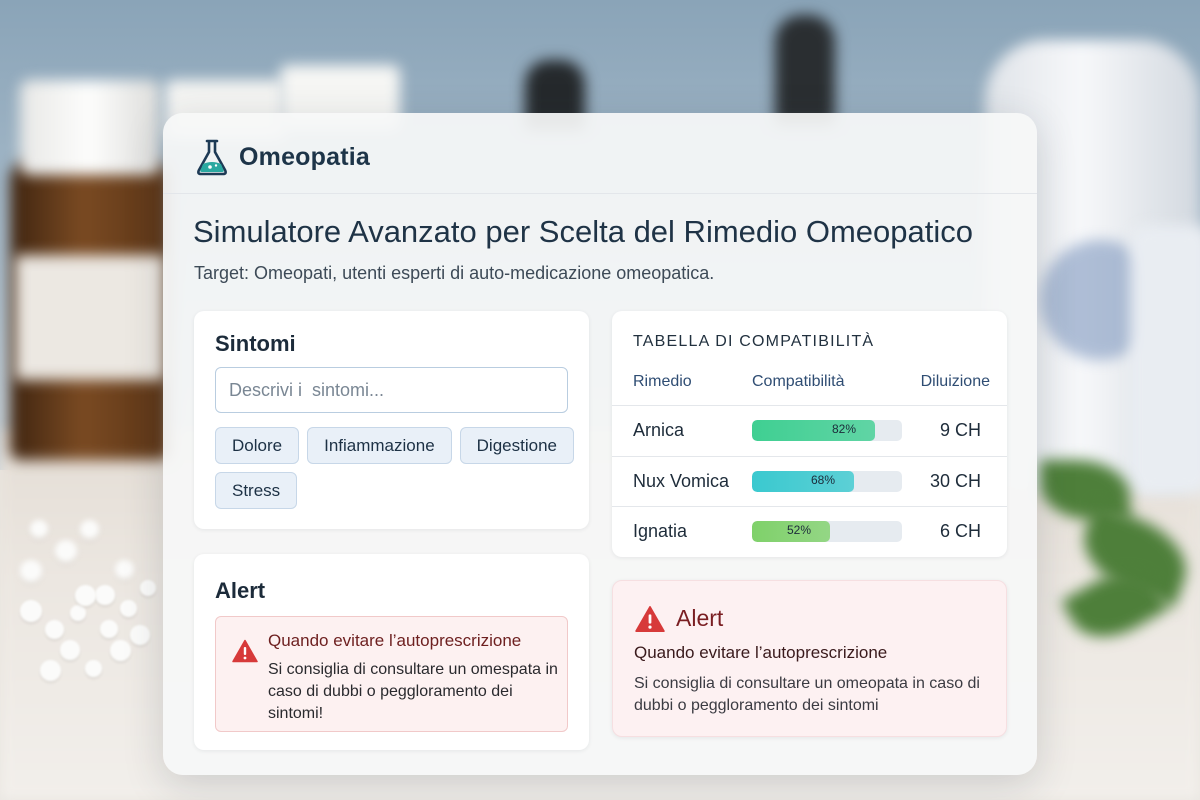 This screenshot has width=1200, height=800. What do you see at coordinates (754, 341) in the screenshot?
I see `compatibility-title: TABELLA DI COMPATIBILITÀ` at bounding box center [754, 341].